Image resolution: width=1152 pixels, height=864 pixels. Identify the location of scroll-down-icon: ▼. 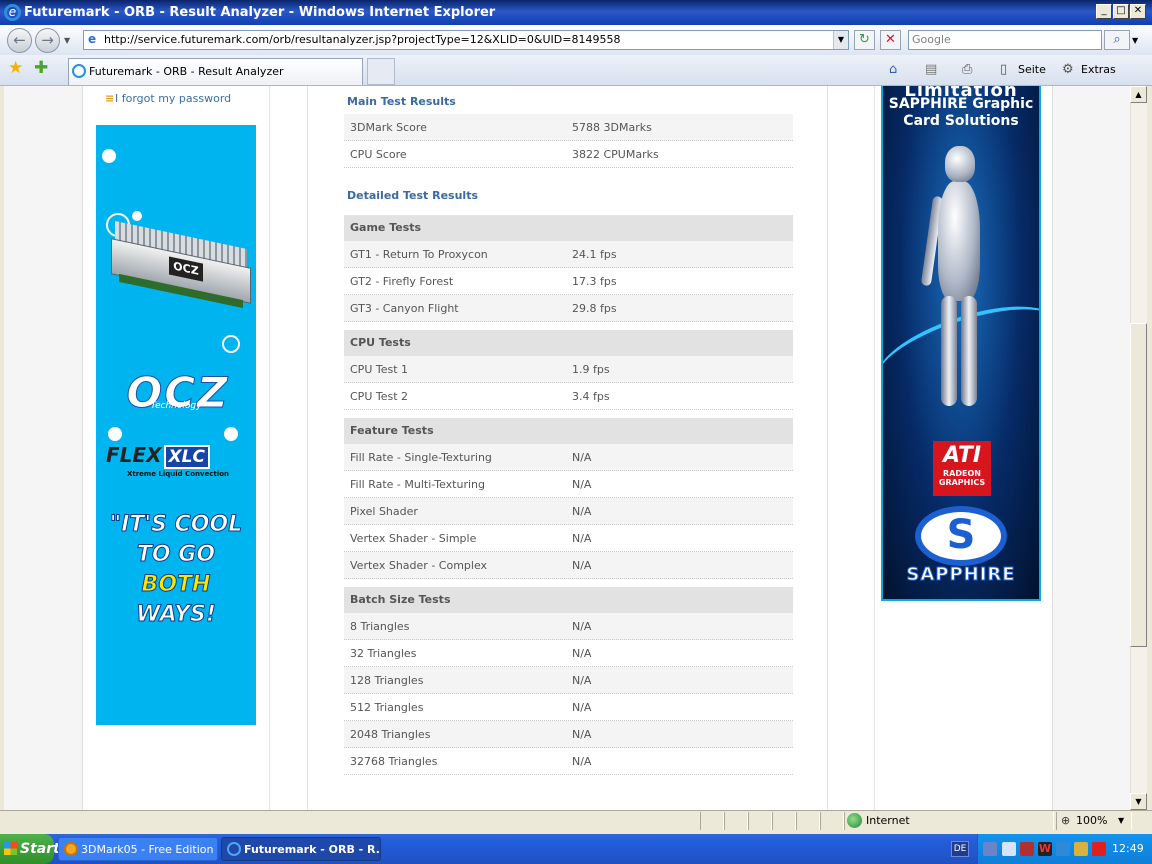
(1138, 801).